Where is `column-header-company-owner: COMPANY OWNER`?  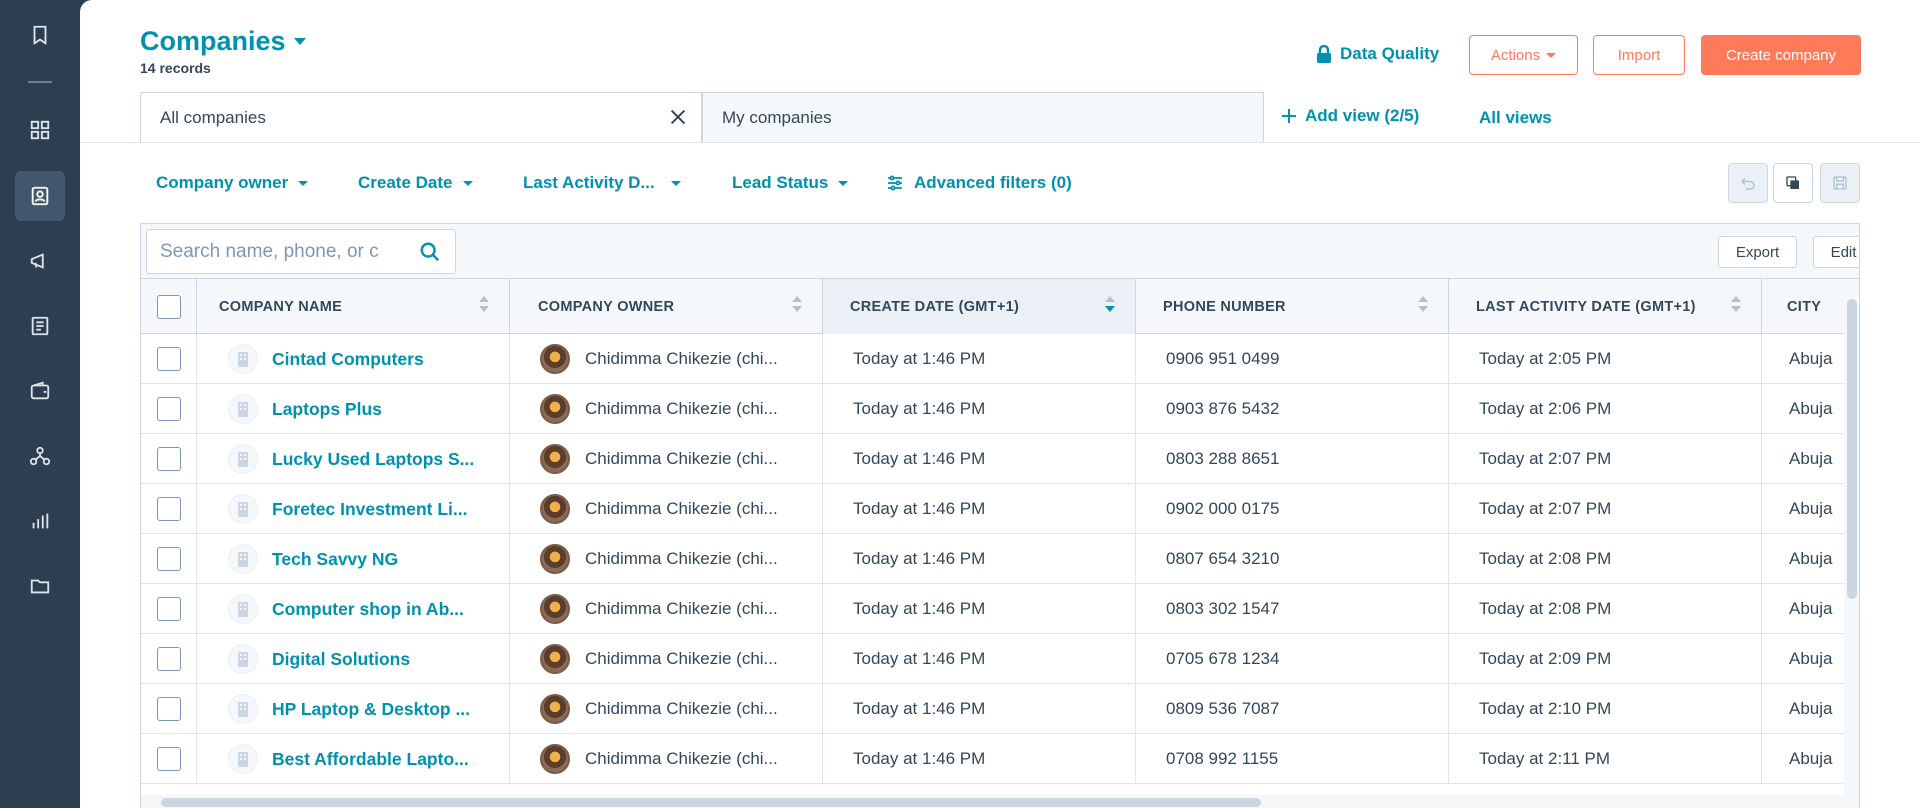 column-header-company-owner: COMPANY OWNER is located at coordinates (666, 306).